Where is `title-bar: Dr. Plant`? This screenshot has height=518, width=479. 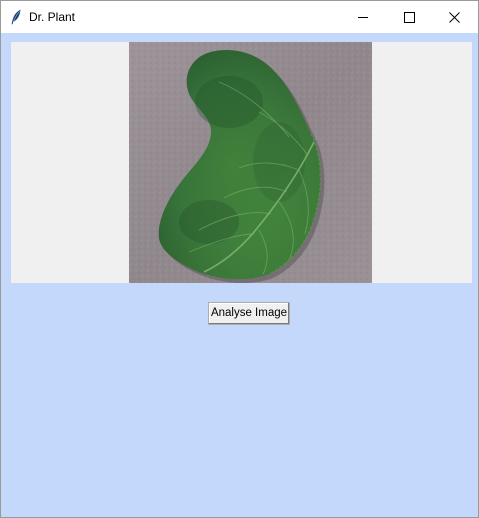
title-bar: Dr. Plant is located at coordinates (239, 17).